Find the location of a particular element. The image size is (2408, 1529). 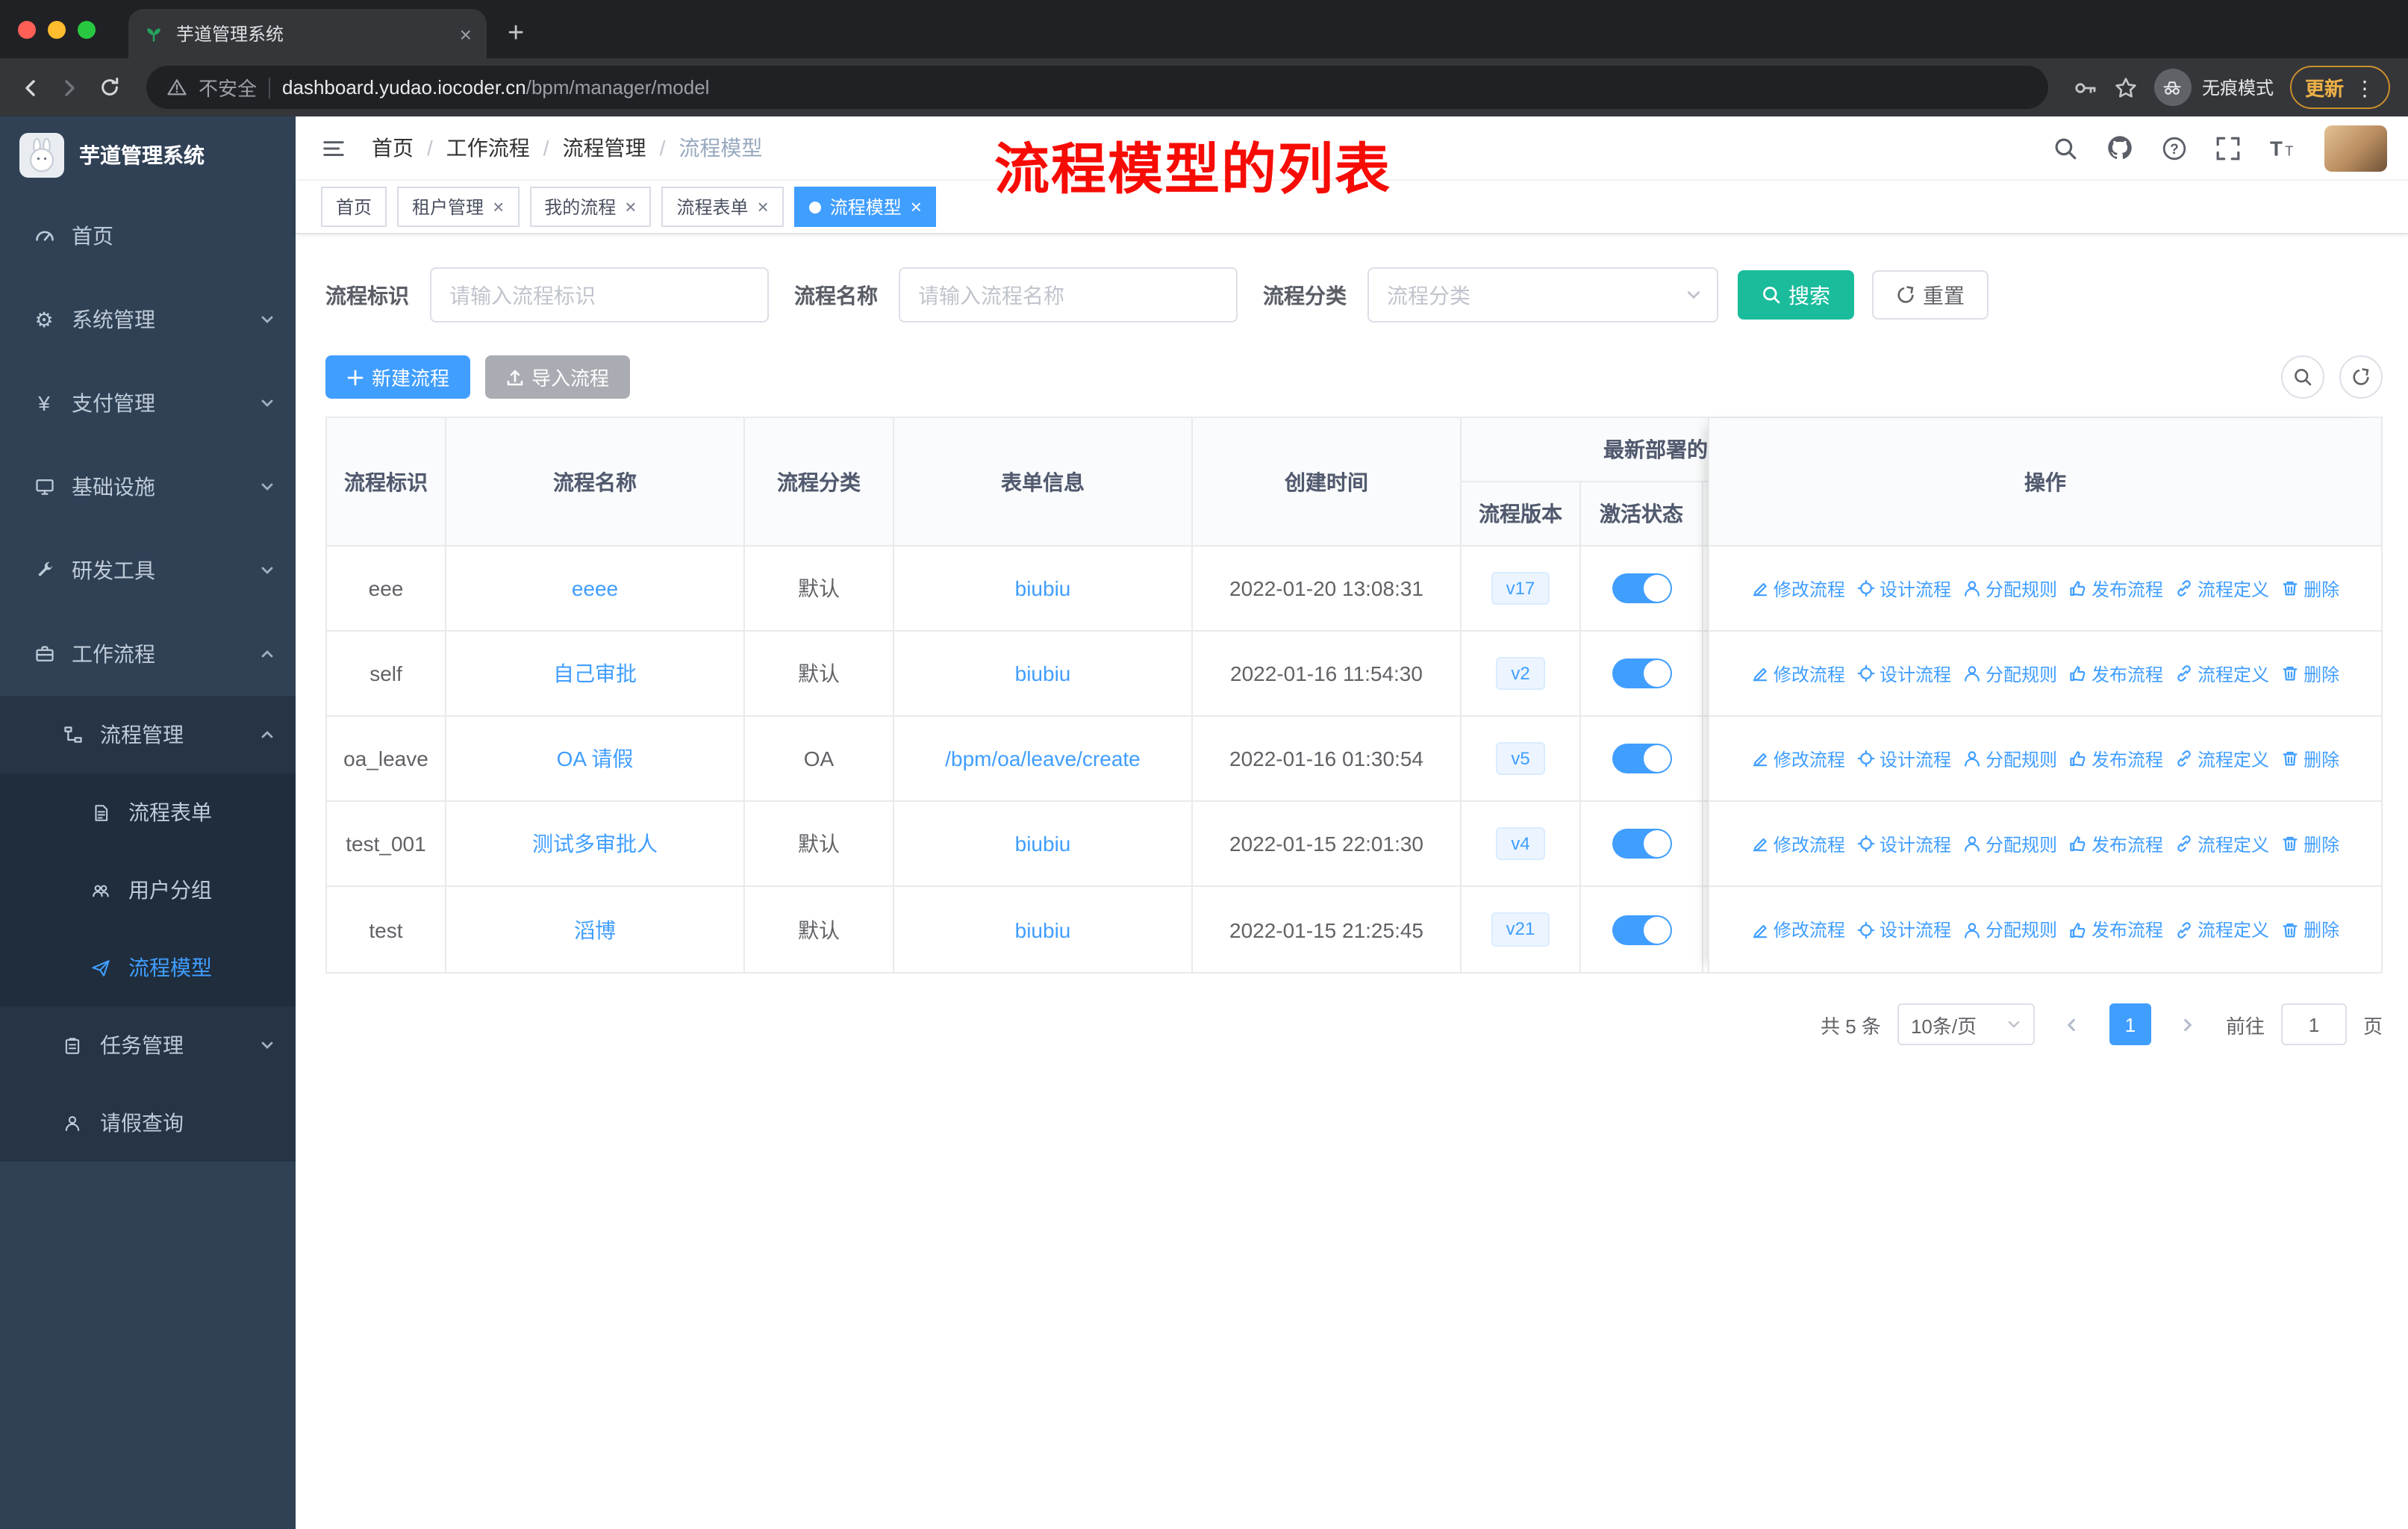

create-process-button: 新建流程 is located at coordinates (398, 377).